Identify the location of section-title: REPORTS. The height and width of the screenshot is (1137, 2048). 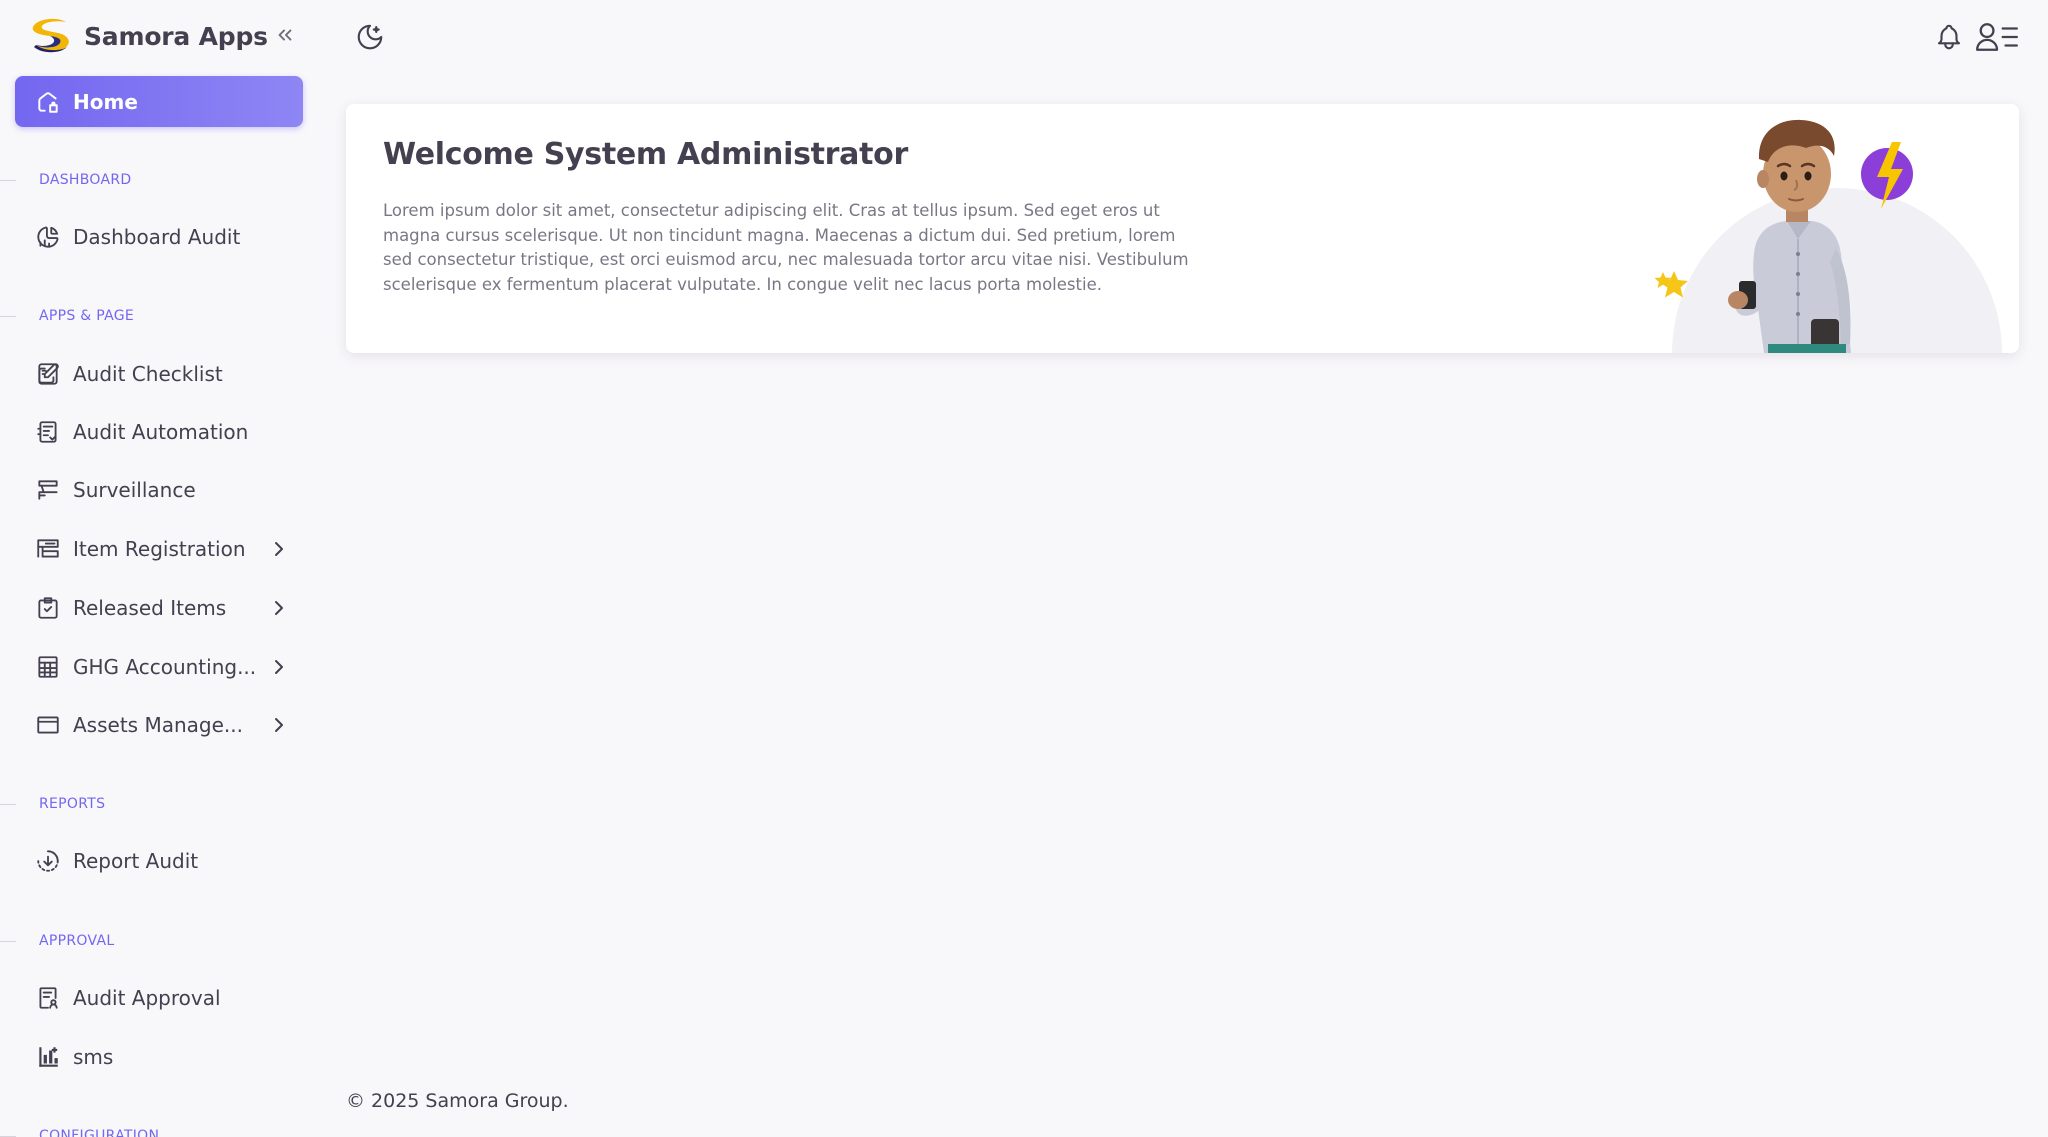
(72, 804).